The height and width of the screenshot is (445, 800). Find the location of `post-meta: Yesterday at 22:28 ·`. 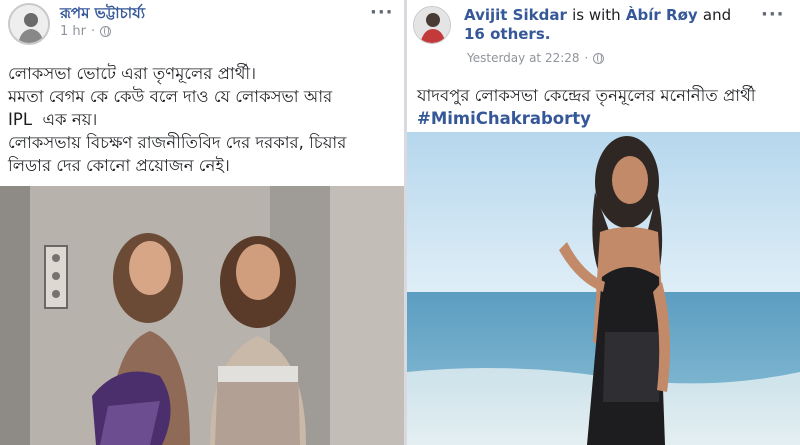

post-meta: Yesterday at 22:28 · is located at coordinates (536, 58).